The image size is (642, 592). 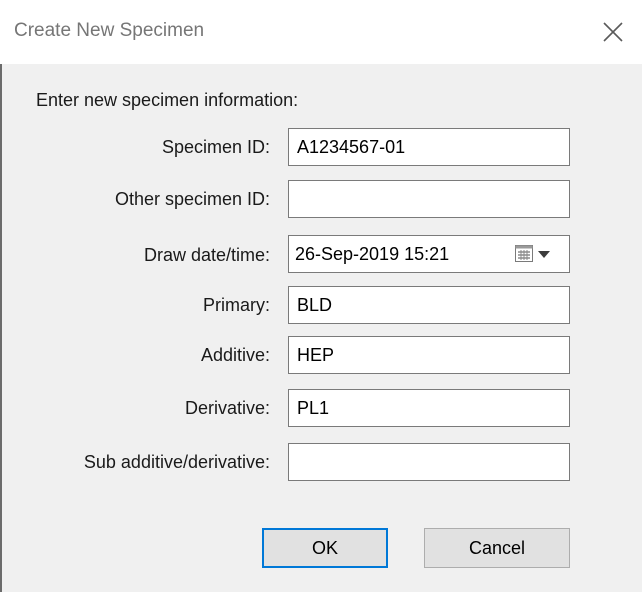 I want to click on derivative-input, so click(x=429, y=408).